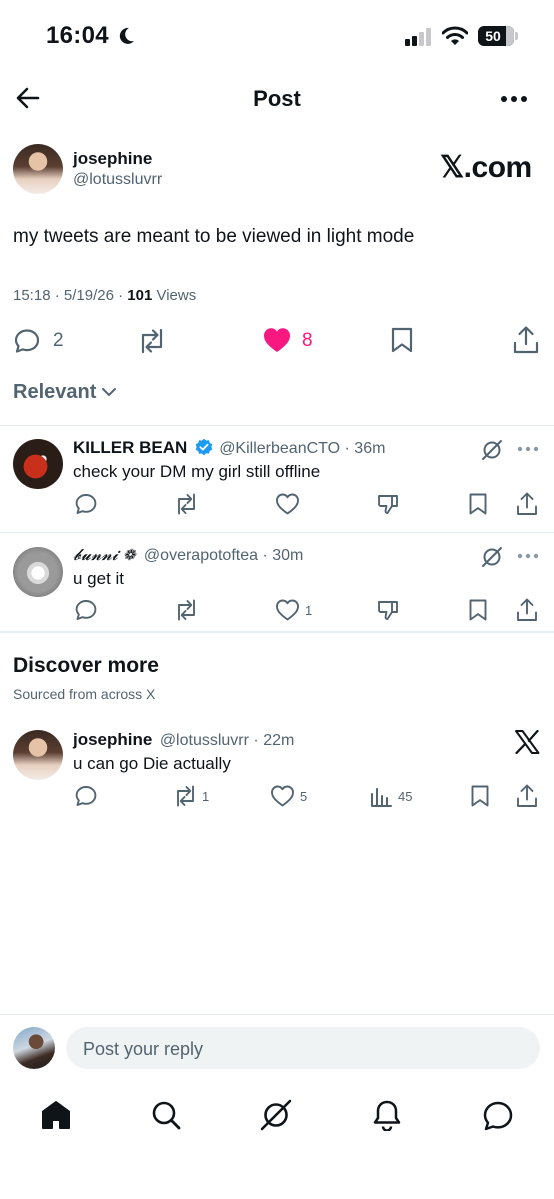 Image resolution: width=554 pixels, height=1199 pixels. I want to click on dislike-icon, so click(388, 610).